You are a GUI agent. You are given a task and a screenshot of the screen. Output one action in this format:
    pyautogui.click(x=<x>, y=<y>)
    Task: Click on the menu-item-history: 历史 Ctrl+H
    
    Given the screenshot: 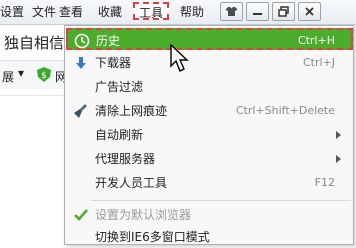 What is the action you would take?
    pyautogui.click(x=209, y=39)
    